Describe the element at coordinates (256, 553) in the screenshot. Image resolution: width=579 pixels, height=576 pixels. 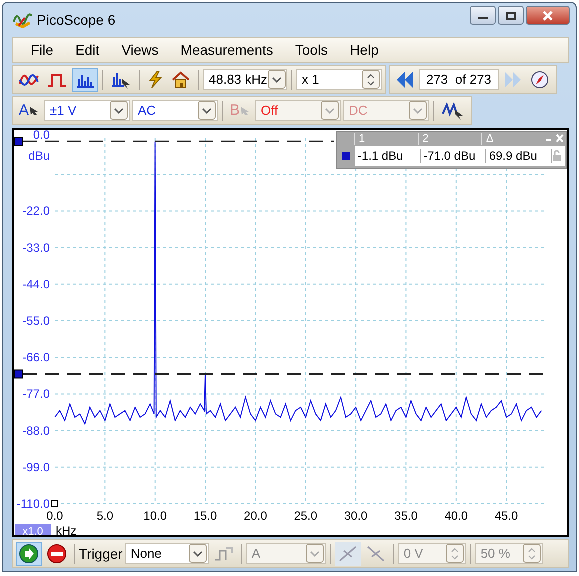
I see `source-value: A` at that location.